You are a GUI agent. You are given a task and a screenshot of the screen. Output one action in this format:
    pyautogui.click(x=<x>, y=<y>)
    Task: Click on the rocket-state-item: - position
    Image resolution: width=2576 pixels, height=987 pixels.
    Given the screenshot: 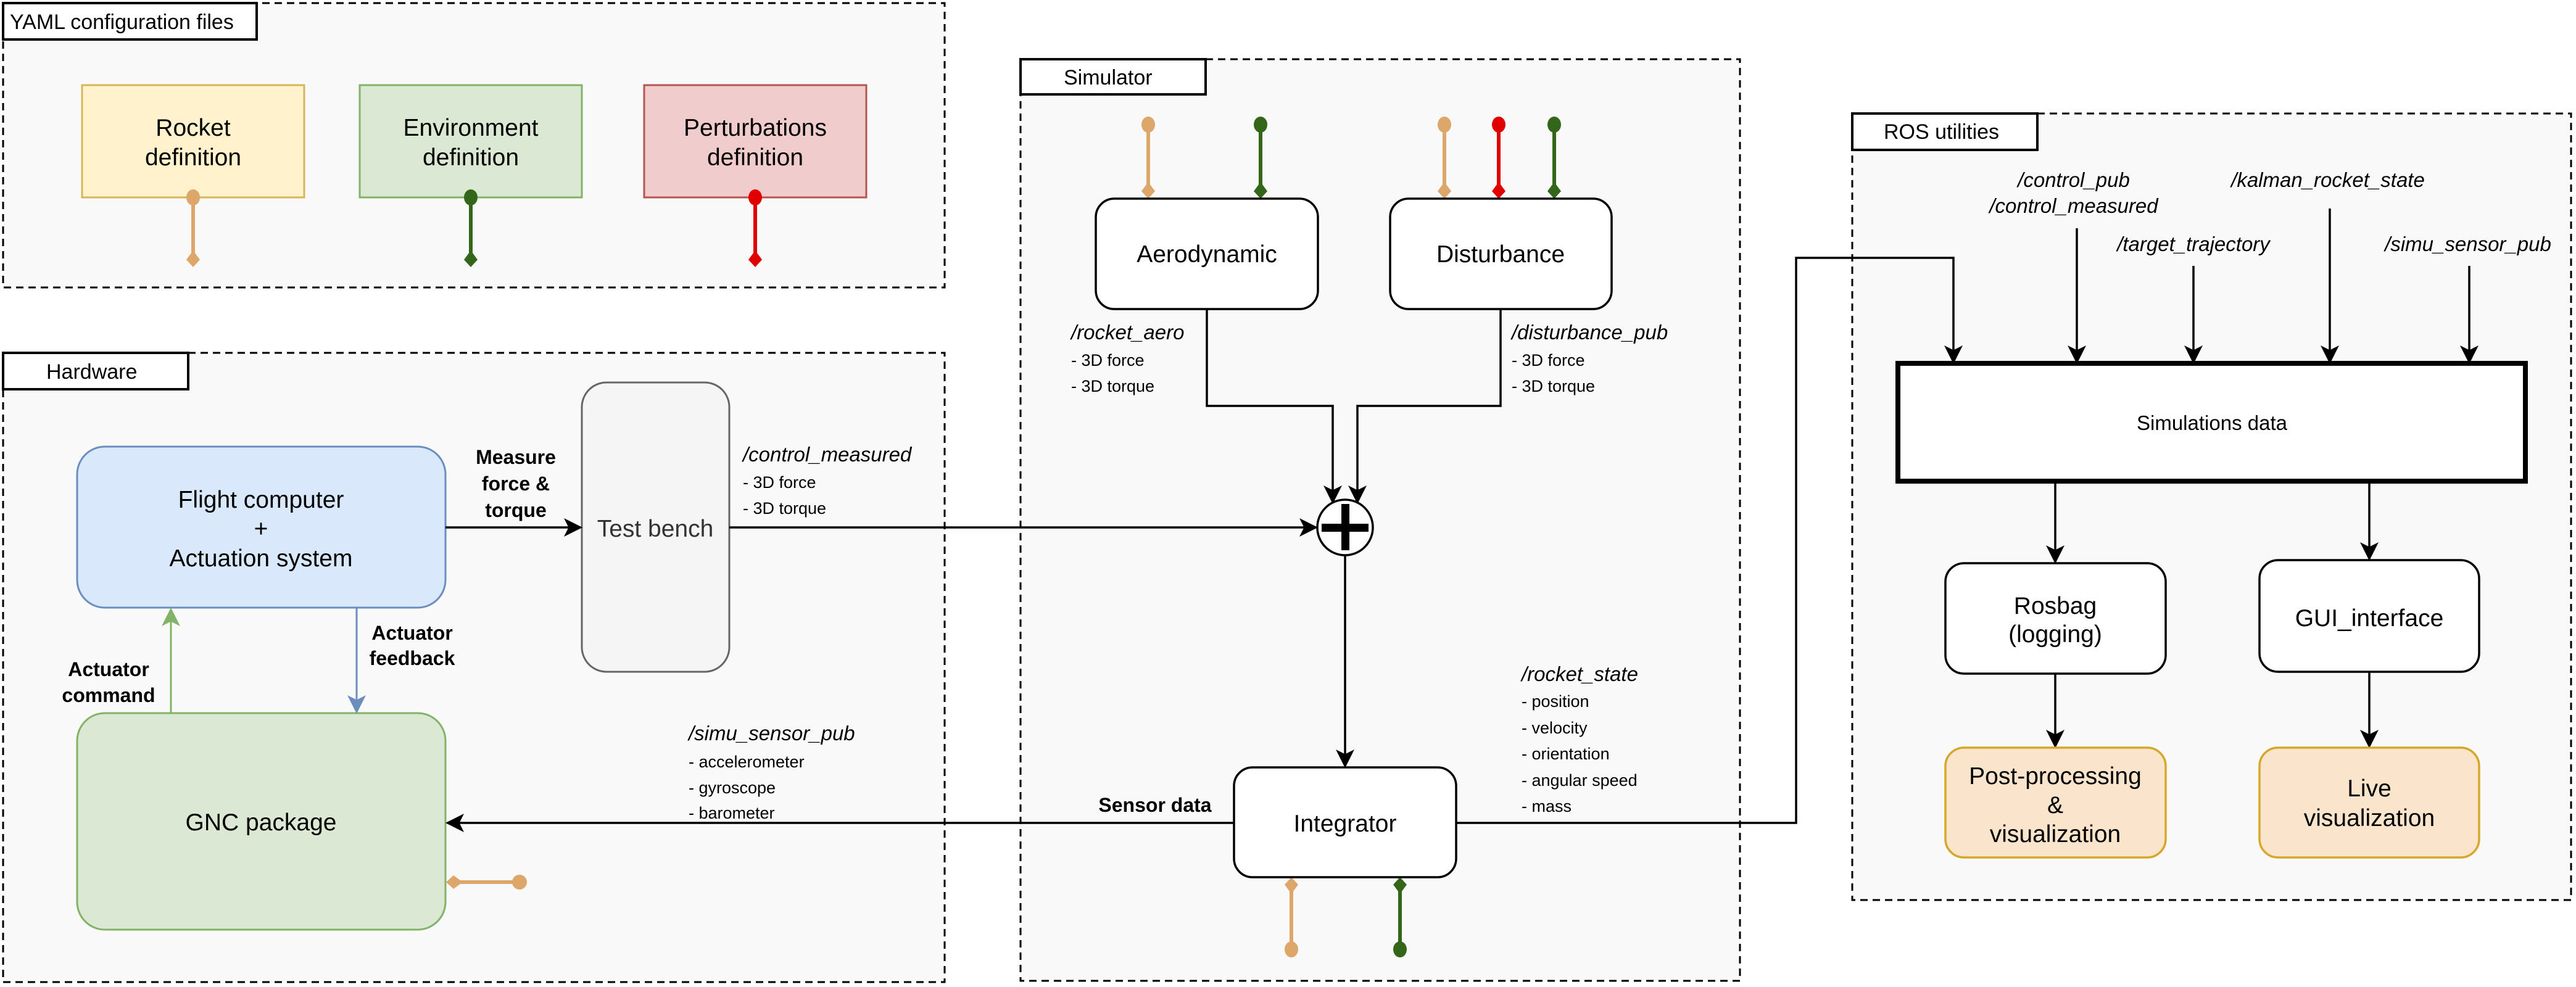 What is the action you would take?
    pyautogui.click(x=1555, y=701)
    